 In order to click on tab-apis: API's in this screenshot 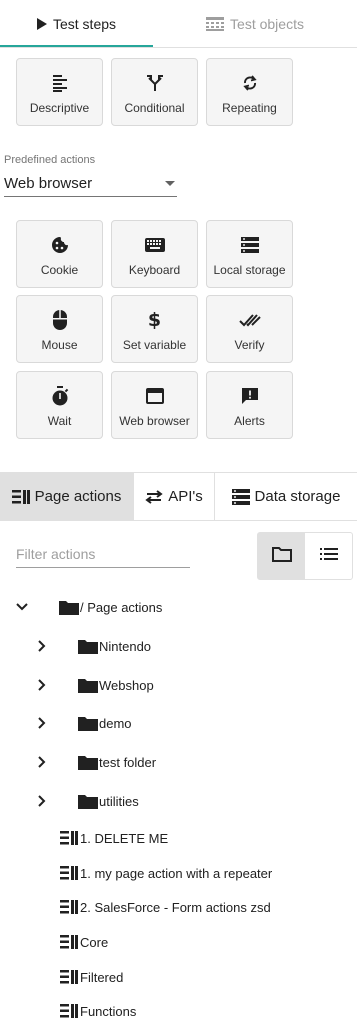, I will do `click(173, 496)`.